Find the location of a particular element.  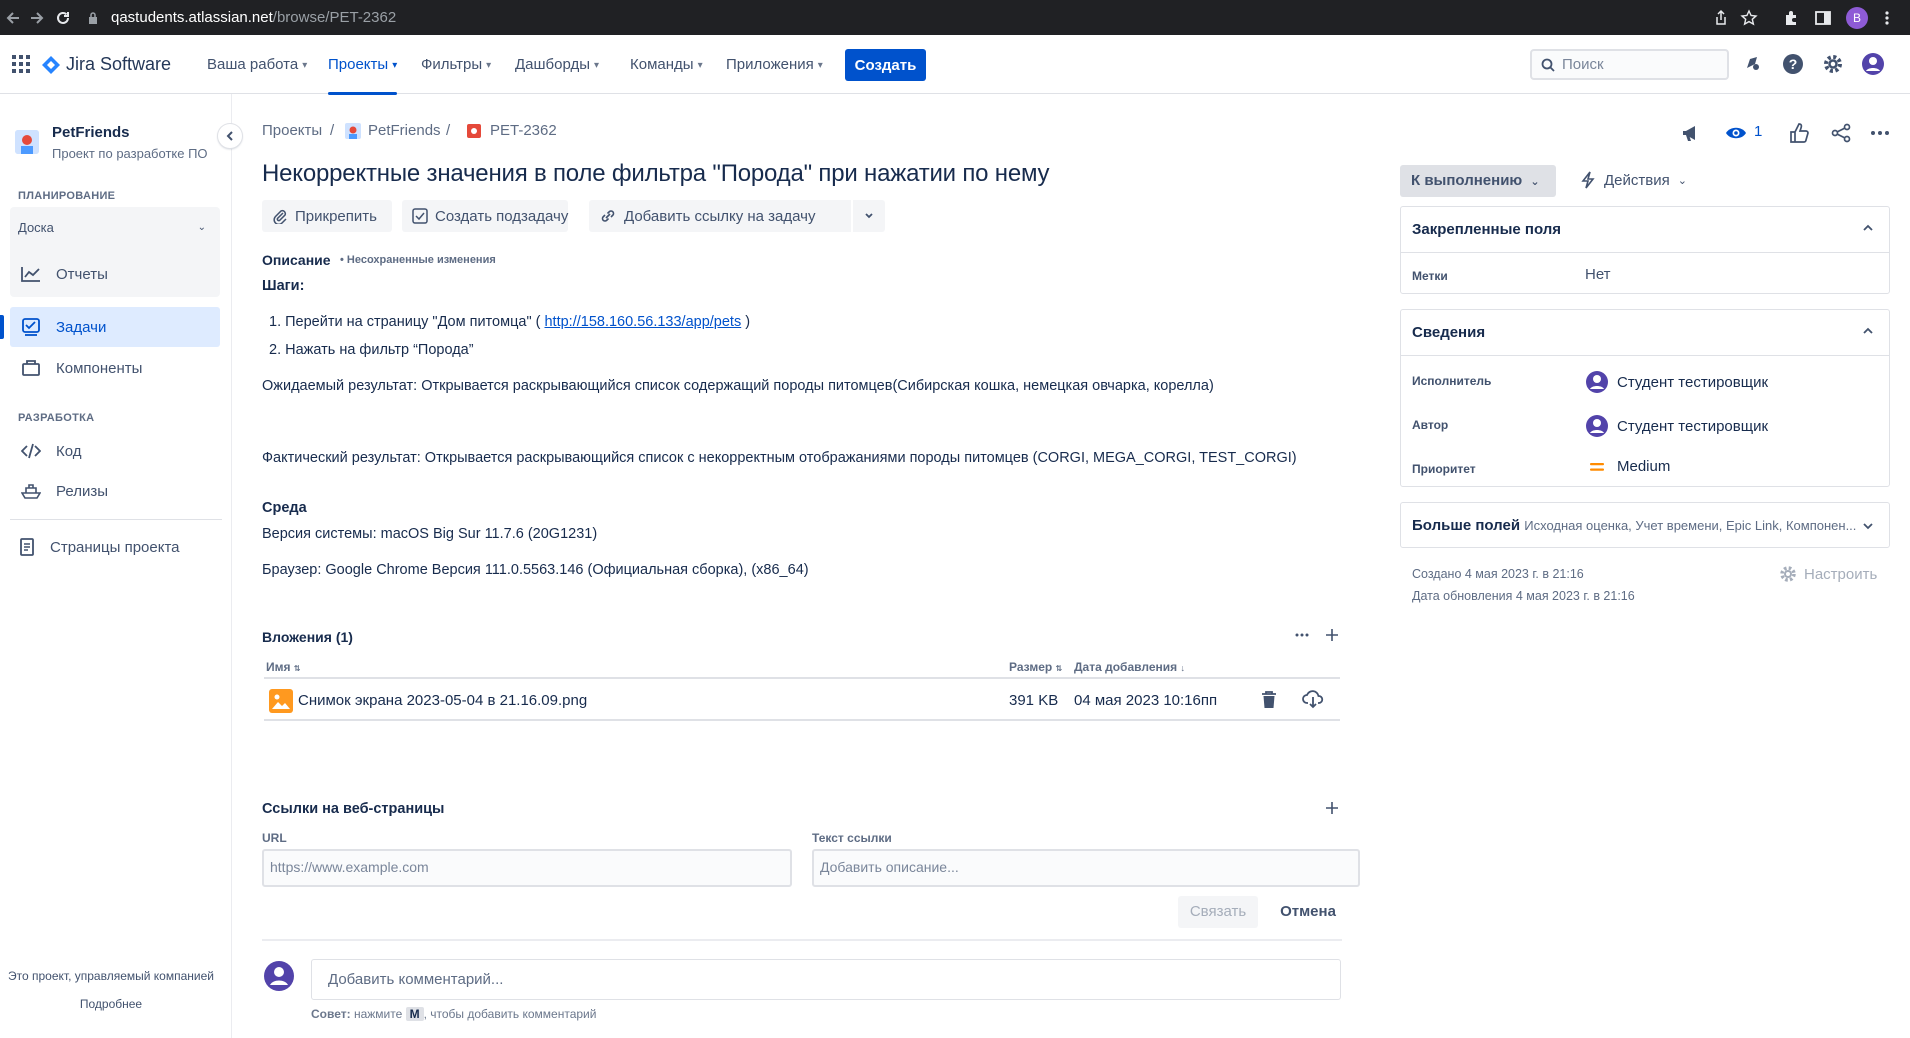

attachments-header: Вложения (1) is located at coordinates (307, 637).